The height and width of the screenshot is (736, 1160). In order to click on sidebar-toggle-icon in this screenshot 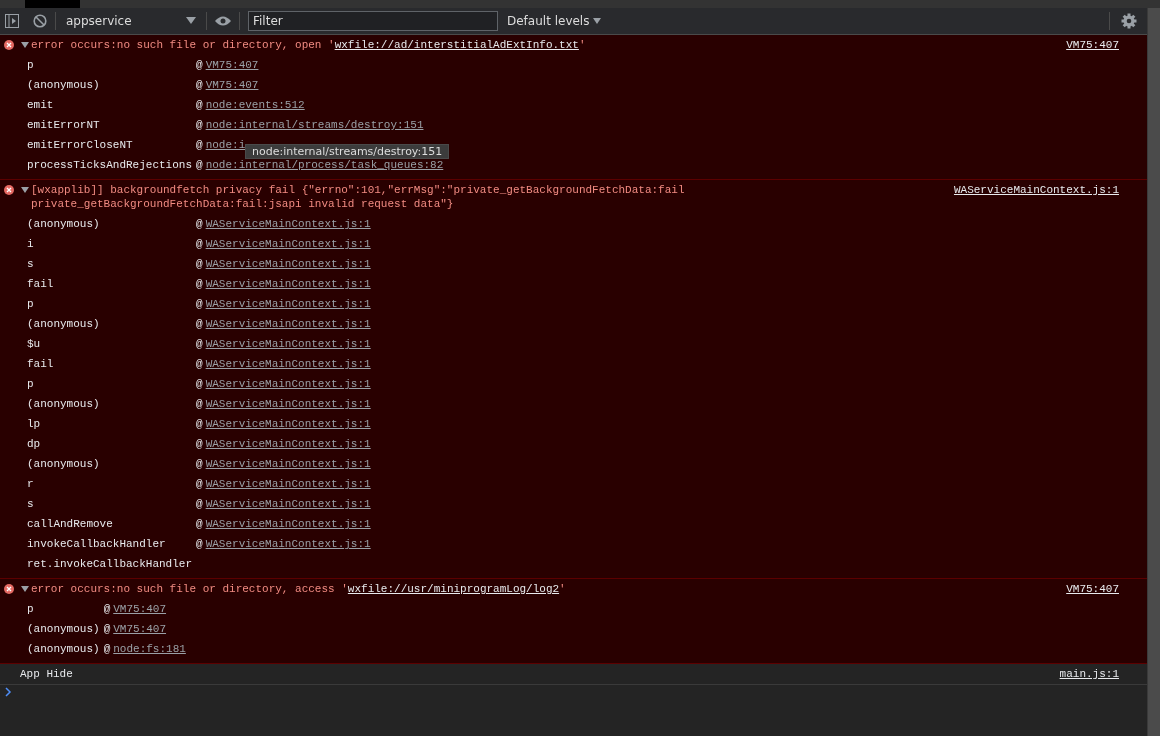, I will do `click(12, 21)`.